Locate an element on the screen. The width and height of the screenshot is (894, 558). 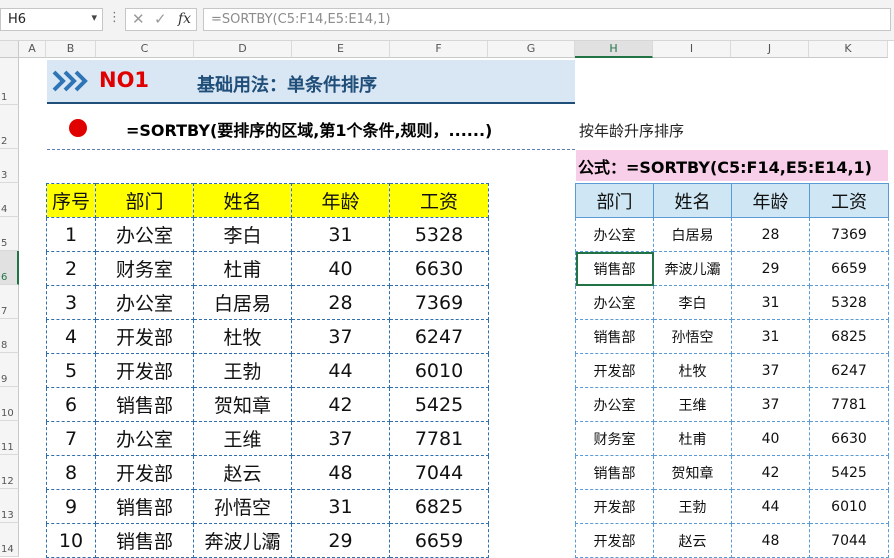
fx-icon: fx is located at coordinates (184, 19).